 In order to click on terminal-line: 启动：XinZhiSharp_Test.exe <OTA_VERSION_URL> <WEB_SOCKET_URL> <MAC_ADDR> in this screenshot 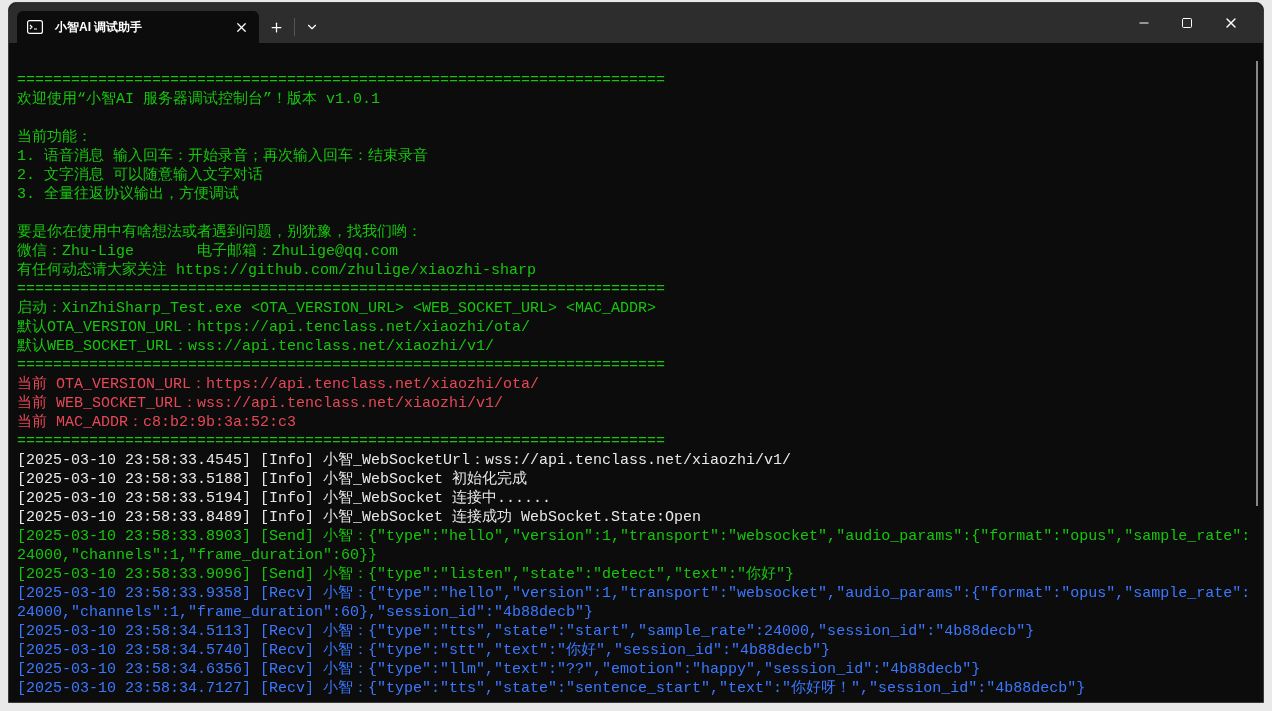, I will do `click(337, 308)`.